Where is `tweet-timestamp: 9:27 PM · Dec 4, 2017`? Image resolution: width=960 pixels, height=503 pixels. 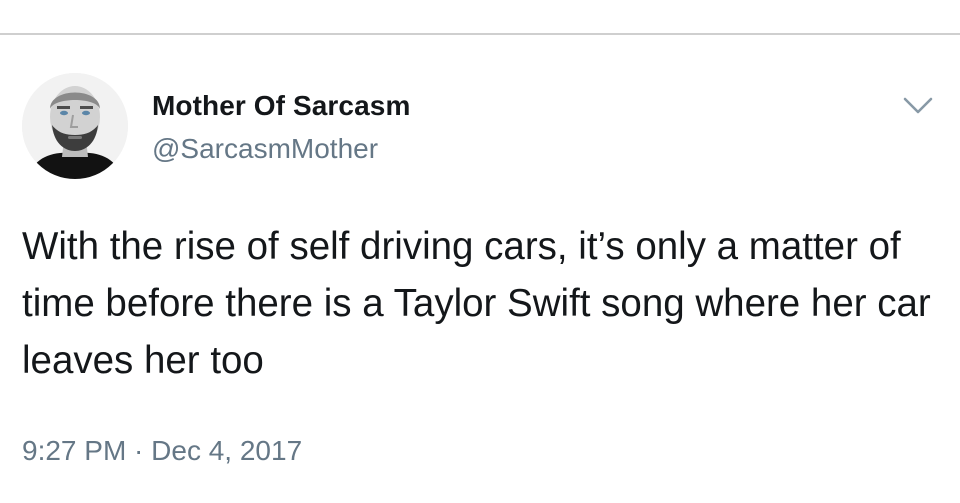
tweet-timestamp: 9:27 PM · Dec 4, 2017 is located at coordinates (162, 451).